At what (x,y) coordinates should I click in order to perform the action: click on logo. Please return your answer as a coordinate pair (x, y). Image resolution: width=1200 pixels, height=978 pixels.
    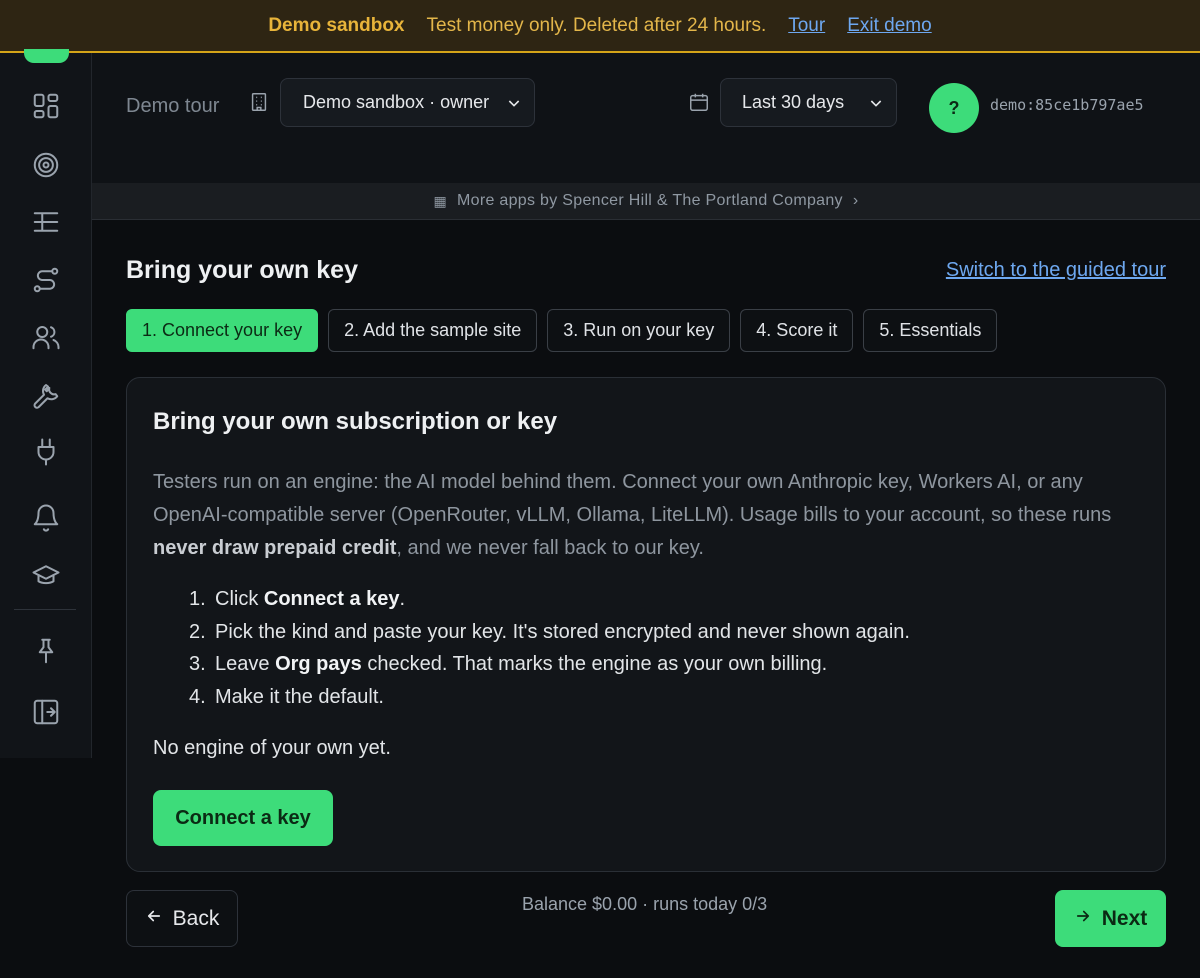
    Looking at the image, I should click on (46, 56).